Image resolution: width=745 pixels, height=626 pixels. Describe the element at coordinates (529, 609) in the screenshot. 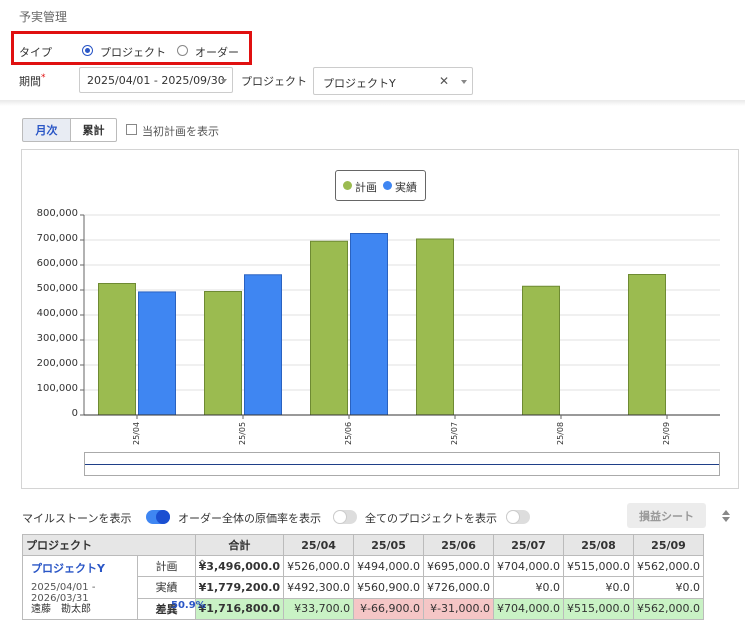

I see `cell-variance: ¥704,000.0` at that location.